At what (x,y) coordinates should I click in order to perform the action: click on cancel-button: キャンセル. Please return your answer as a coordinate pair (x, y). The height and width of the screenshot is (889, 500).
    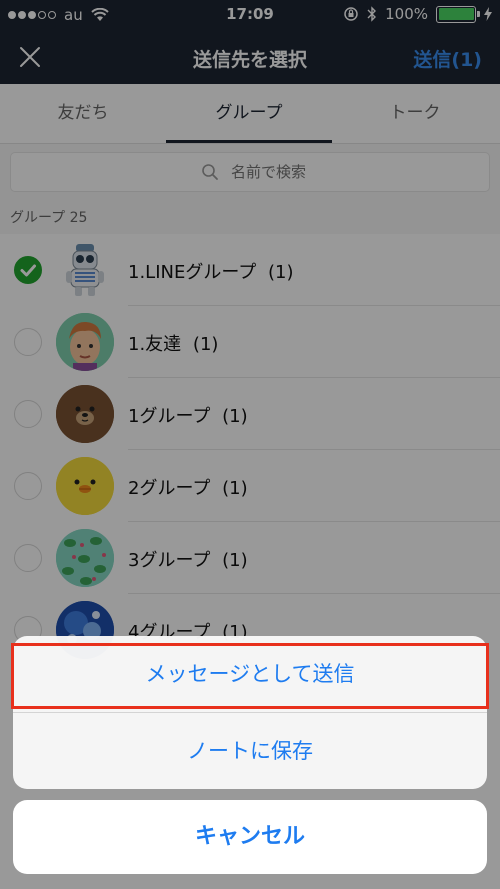
    Looking at the image, I should click on (250, 837).